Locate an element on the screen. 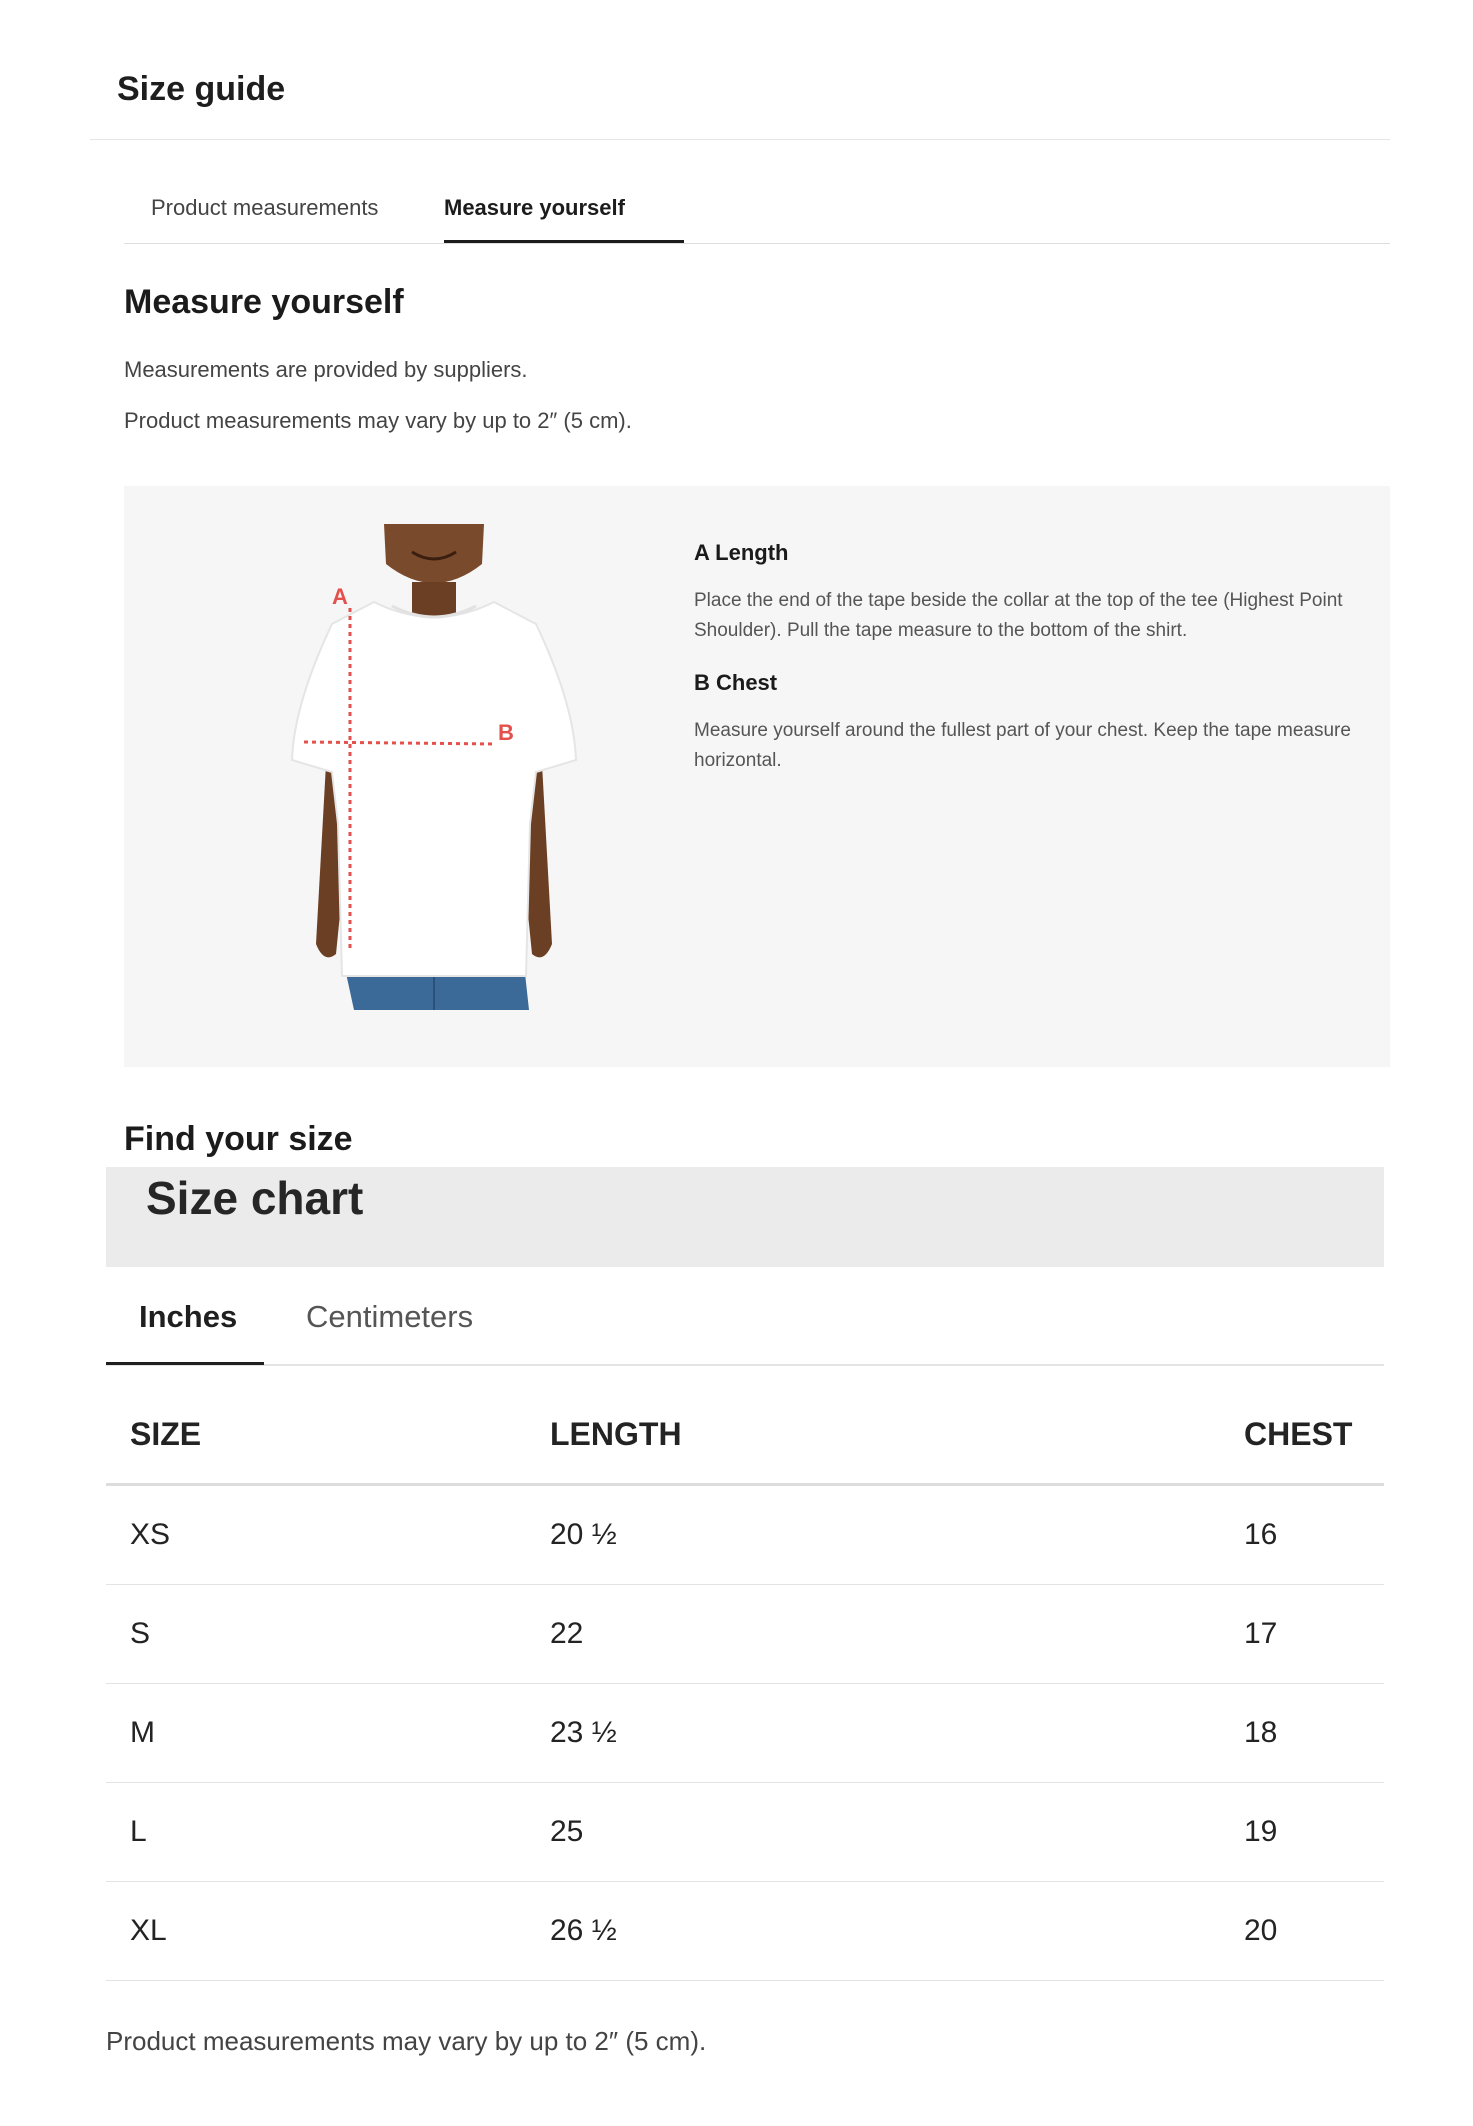  active-tab-indicator is located at coordinates (564, 241).